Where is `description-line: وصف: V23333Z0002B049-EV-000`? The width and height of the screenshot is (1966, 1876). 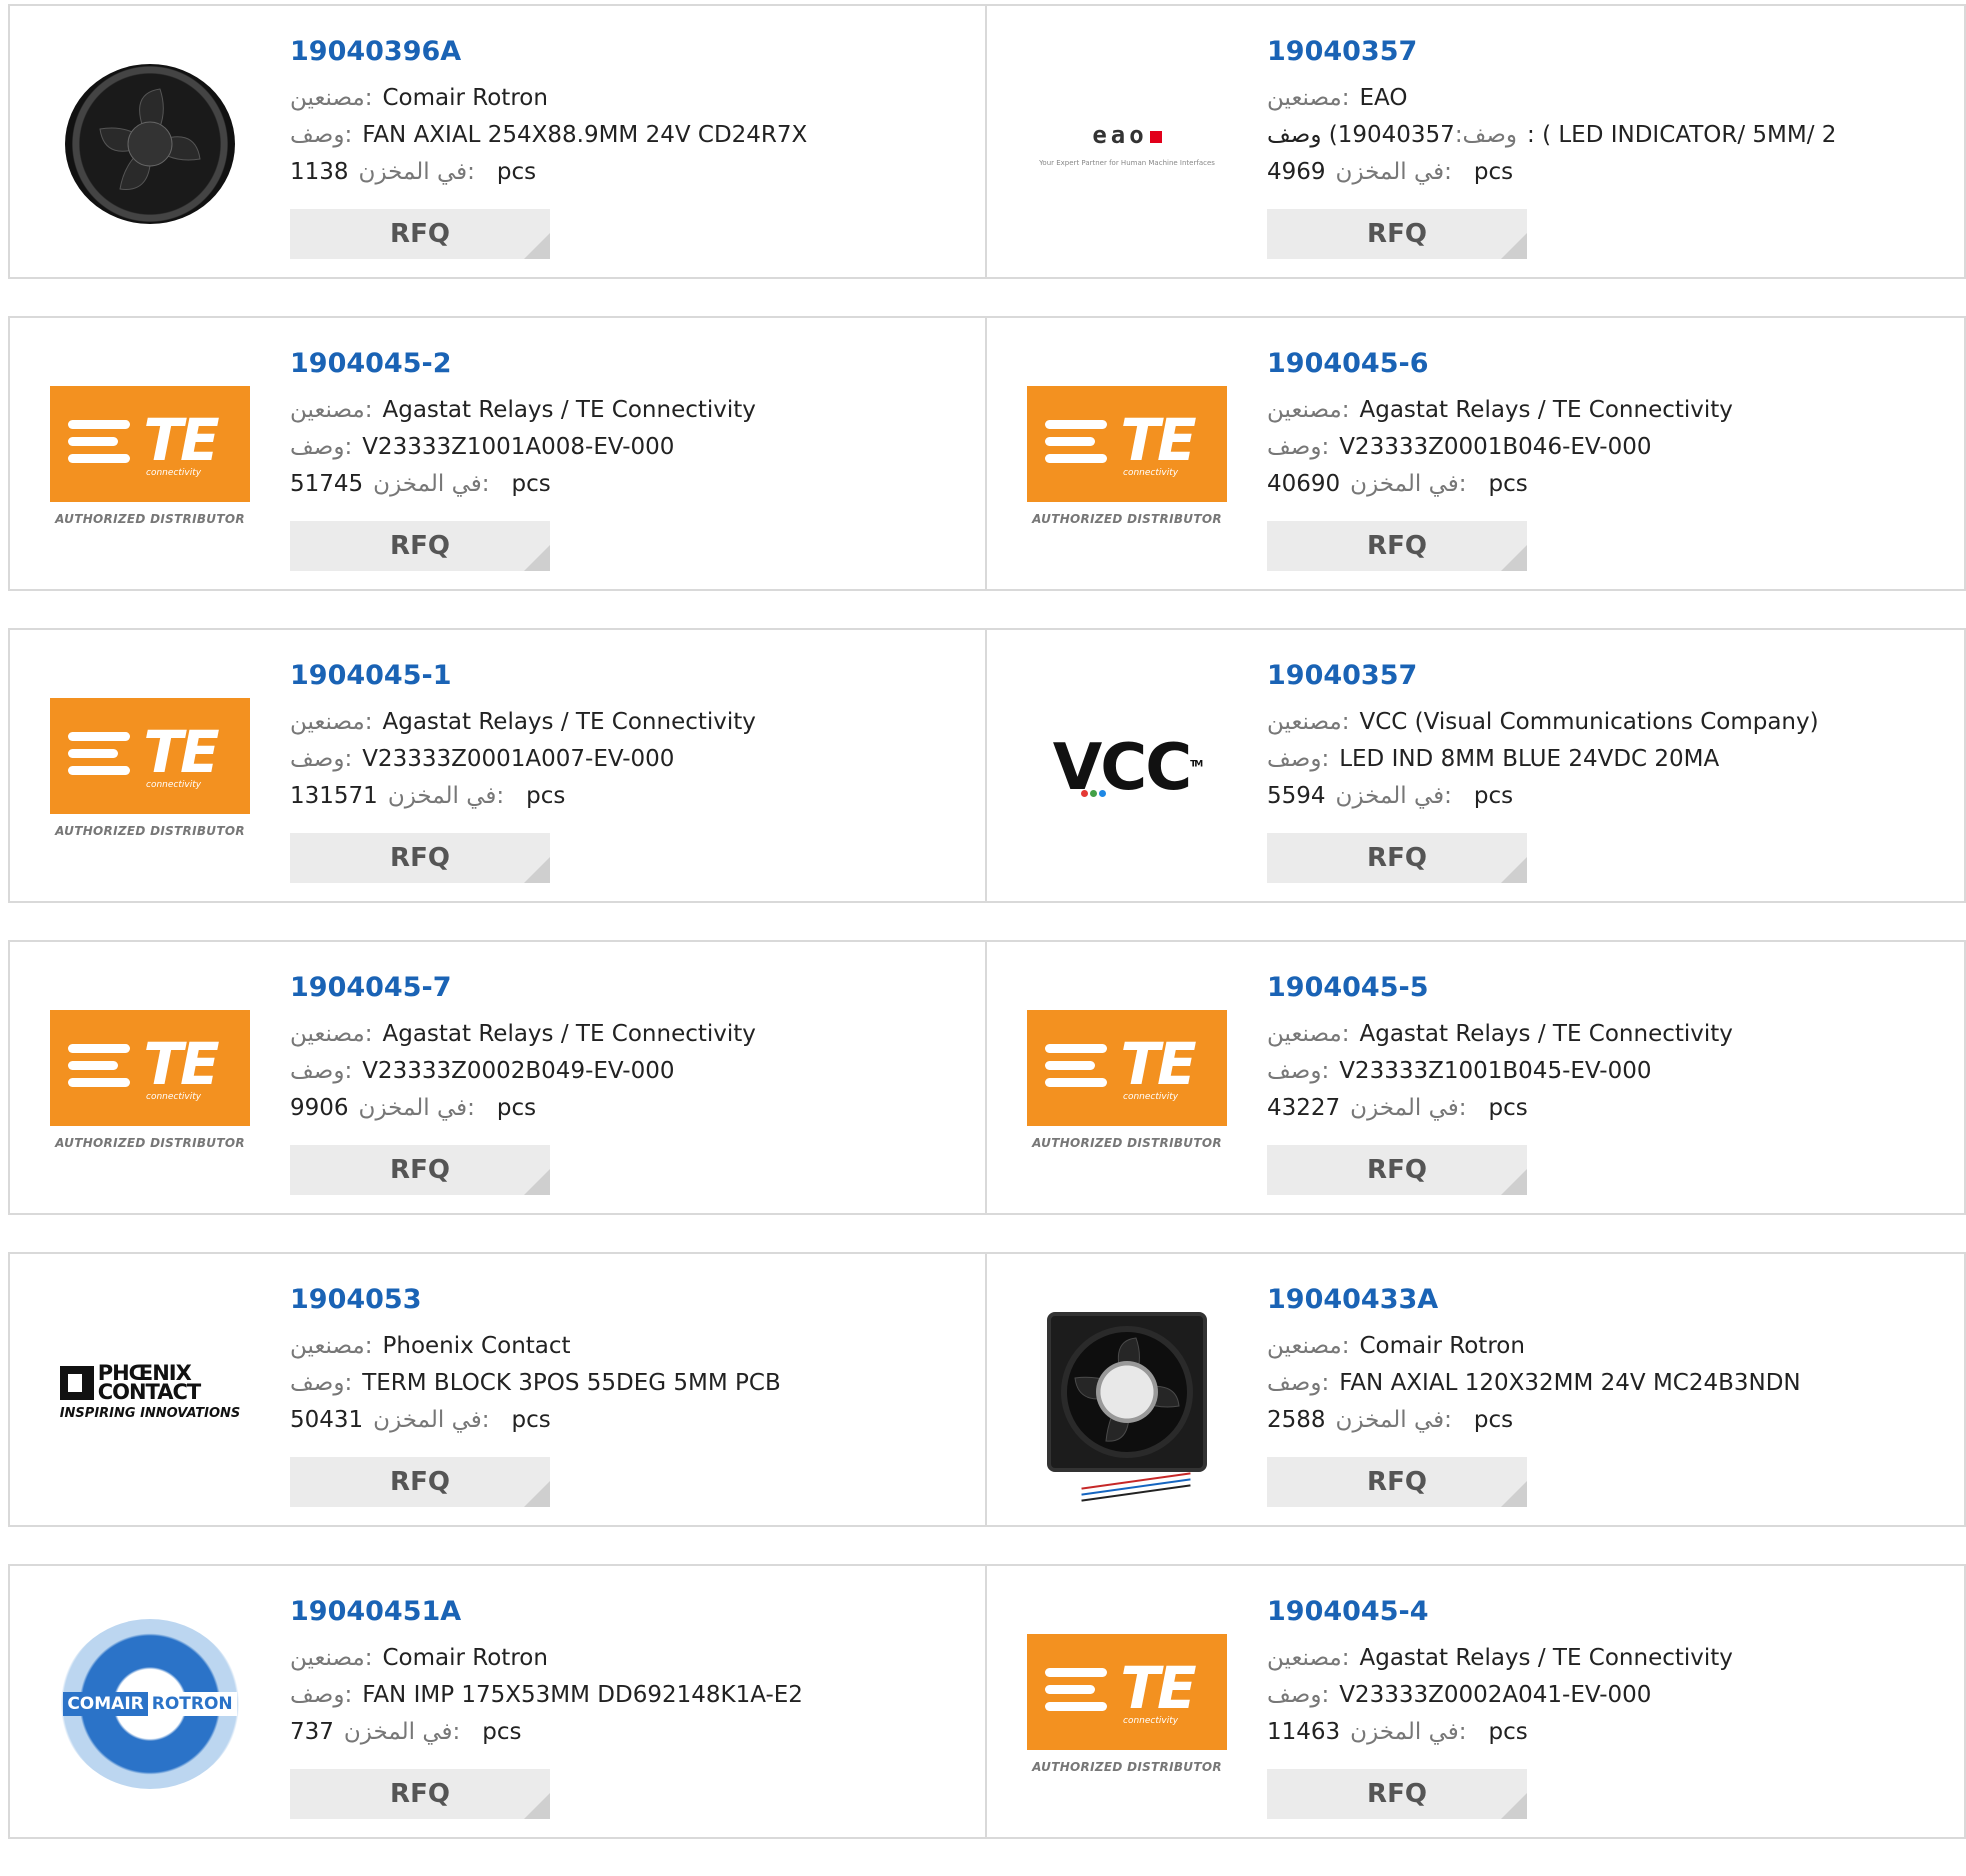 description-line: وصف: V23333Z0002B049-EV-000 is located at coordinates (627, 1071).